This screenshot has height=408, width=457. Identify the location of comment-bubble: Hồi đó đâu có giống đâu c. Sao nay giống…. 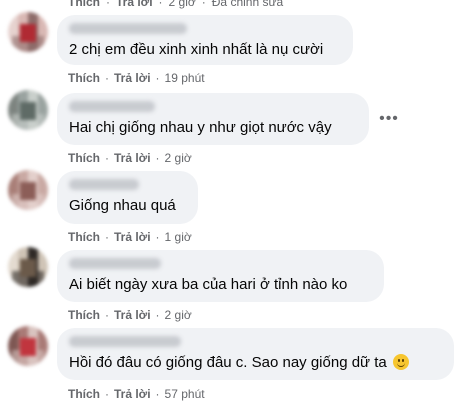
(255, 354).